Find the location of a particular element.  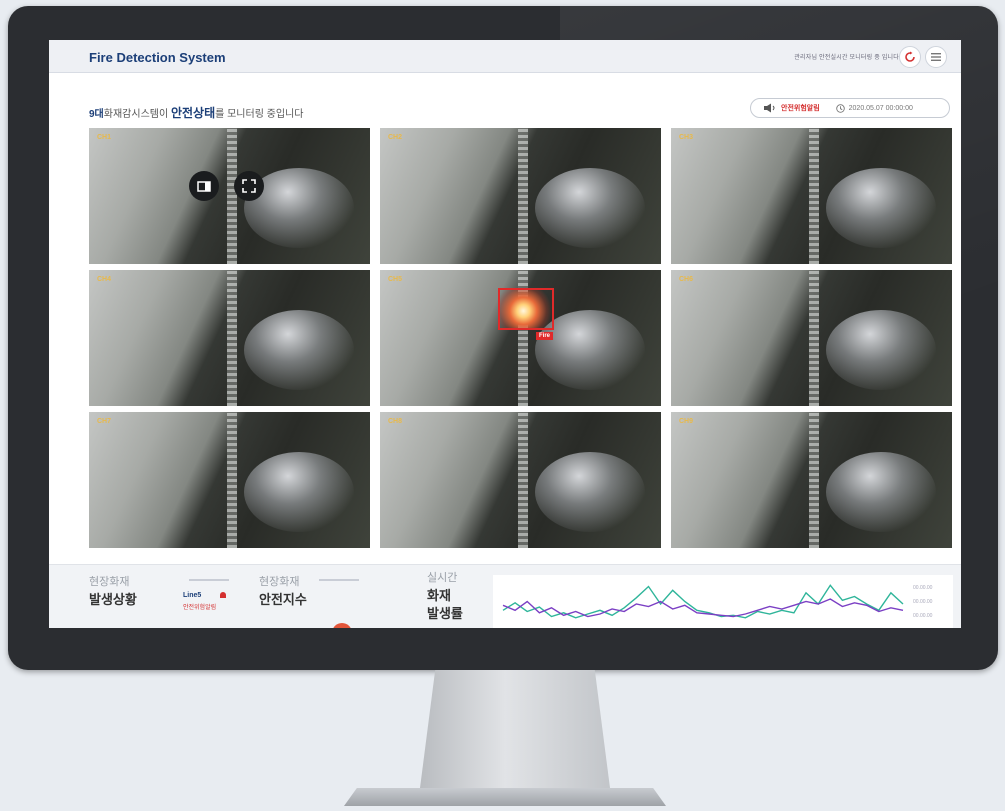

camera-feed-ch2: CH2 is located at coordinates (520, 196).